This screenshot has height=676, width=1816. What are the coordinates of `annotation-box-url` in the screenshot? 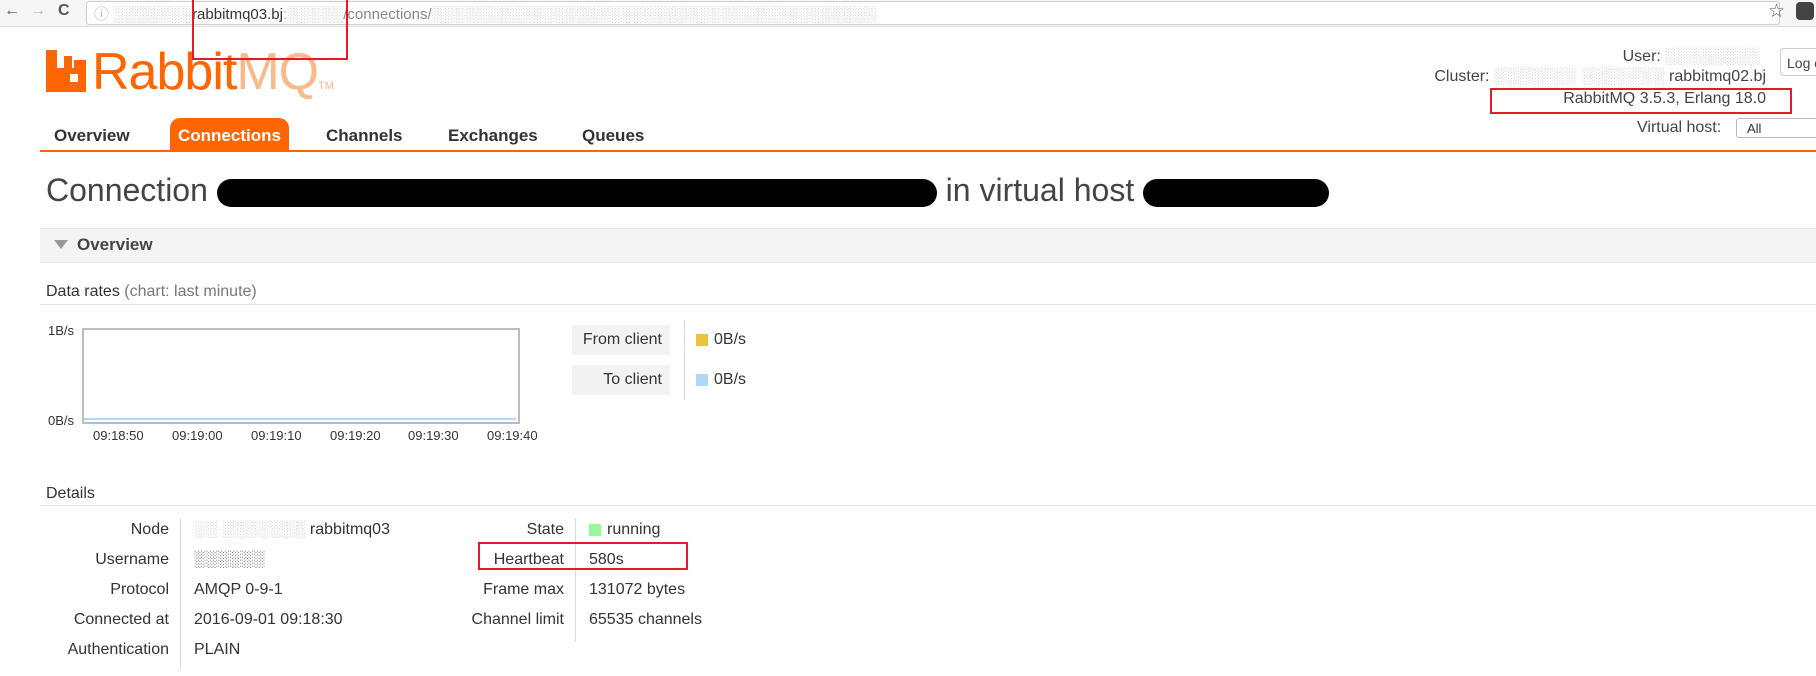 It's located at (270, 30).